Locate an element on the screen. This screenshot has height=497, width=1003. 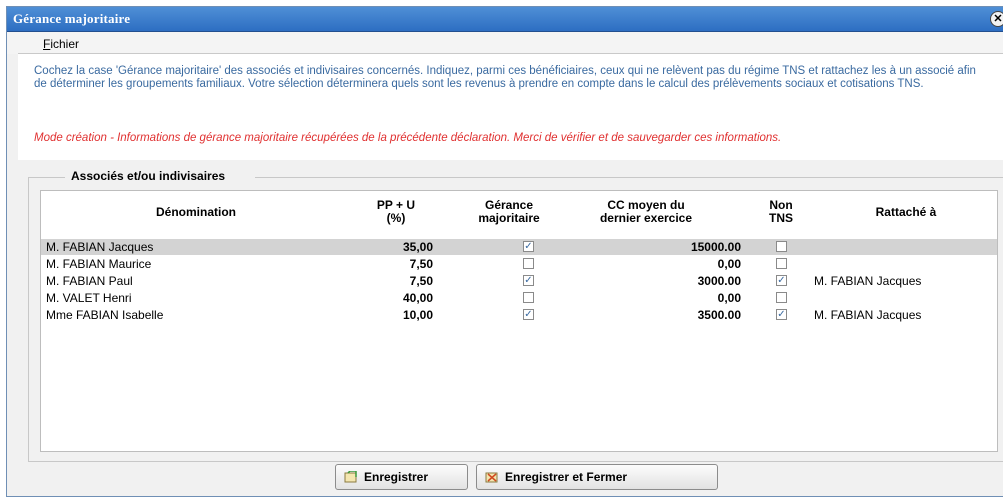
header-ppu: PP + U (%) is located at coordinates (396, 212).